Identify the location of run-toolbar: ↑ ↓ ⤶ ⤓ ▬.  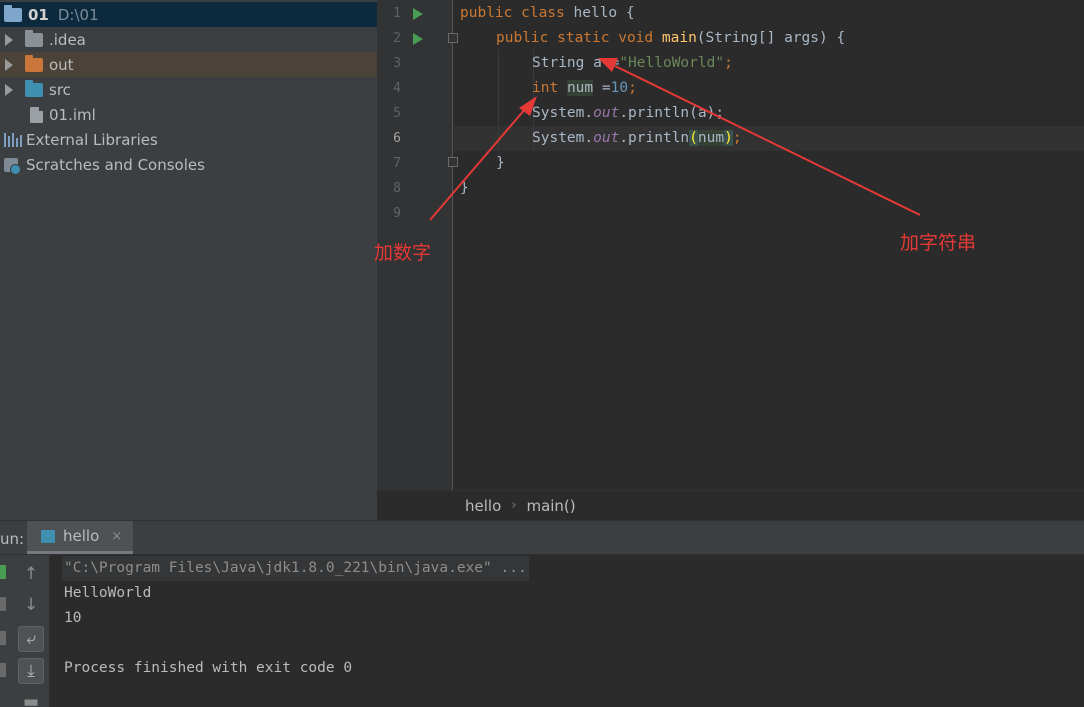
(25, 631).